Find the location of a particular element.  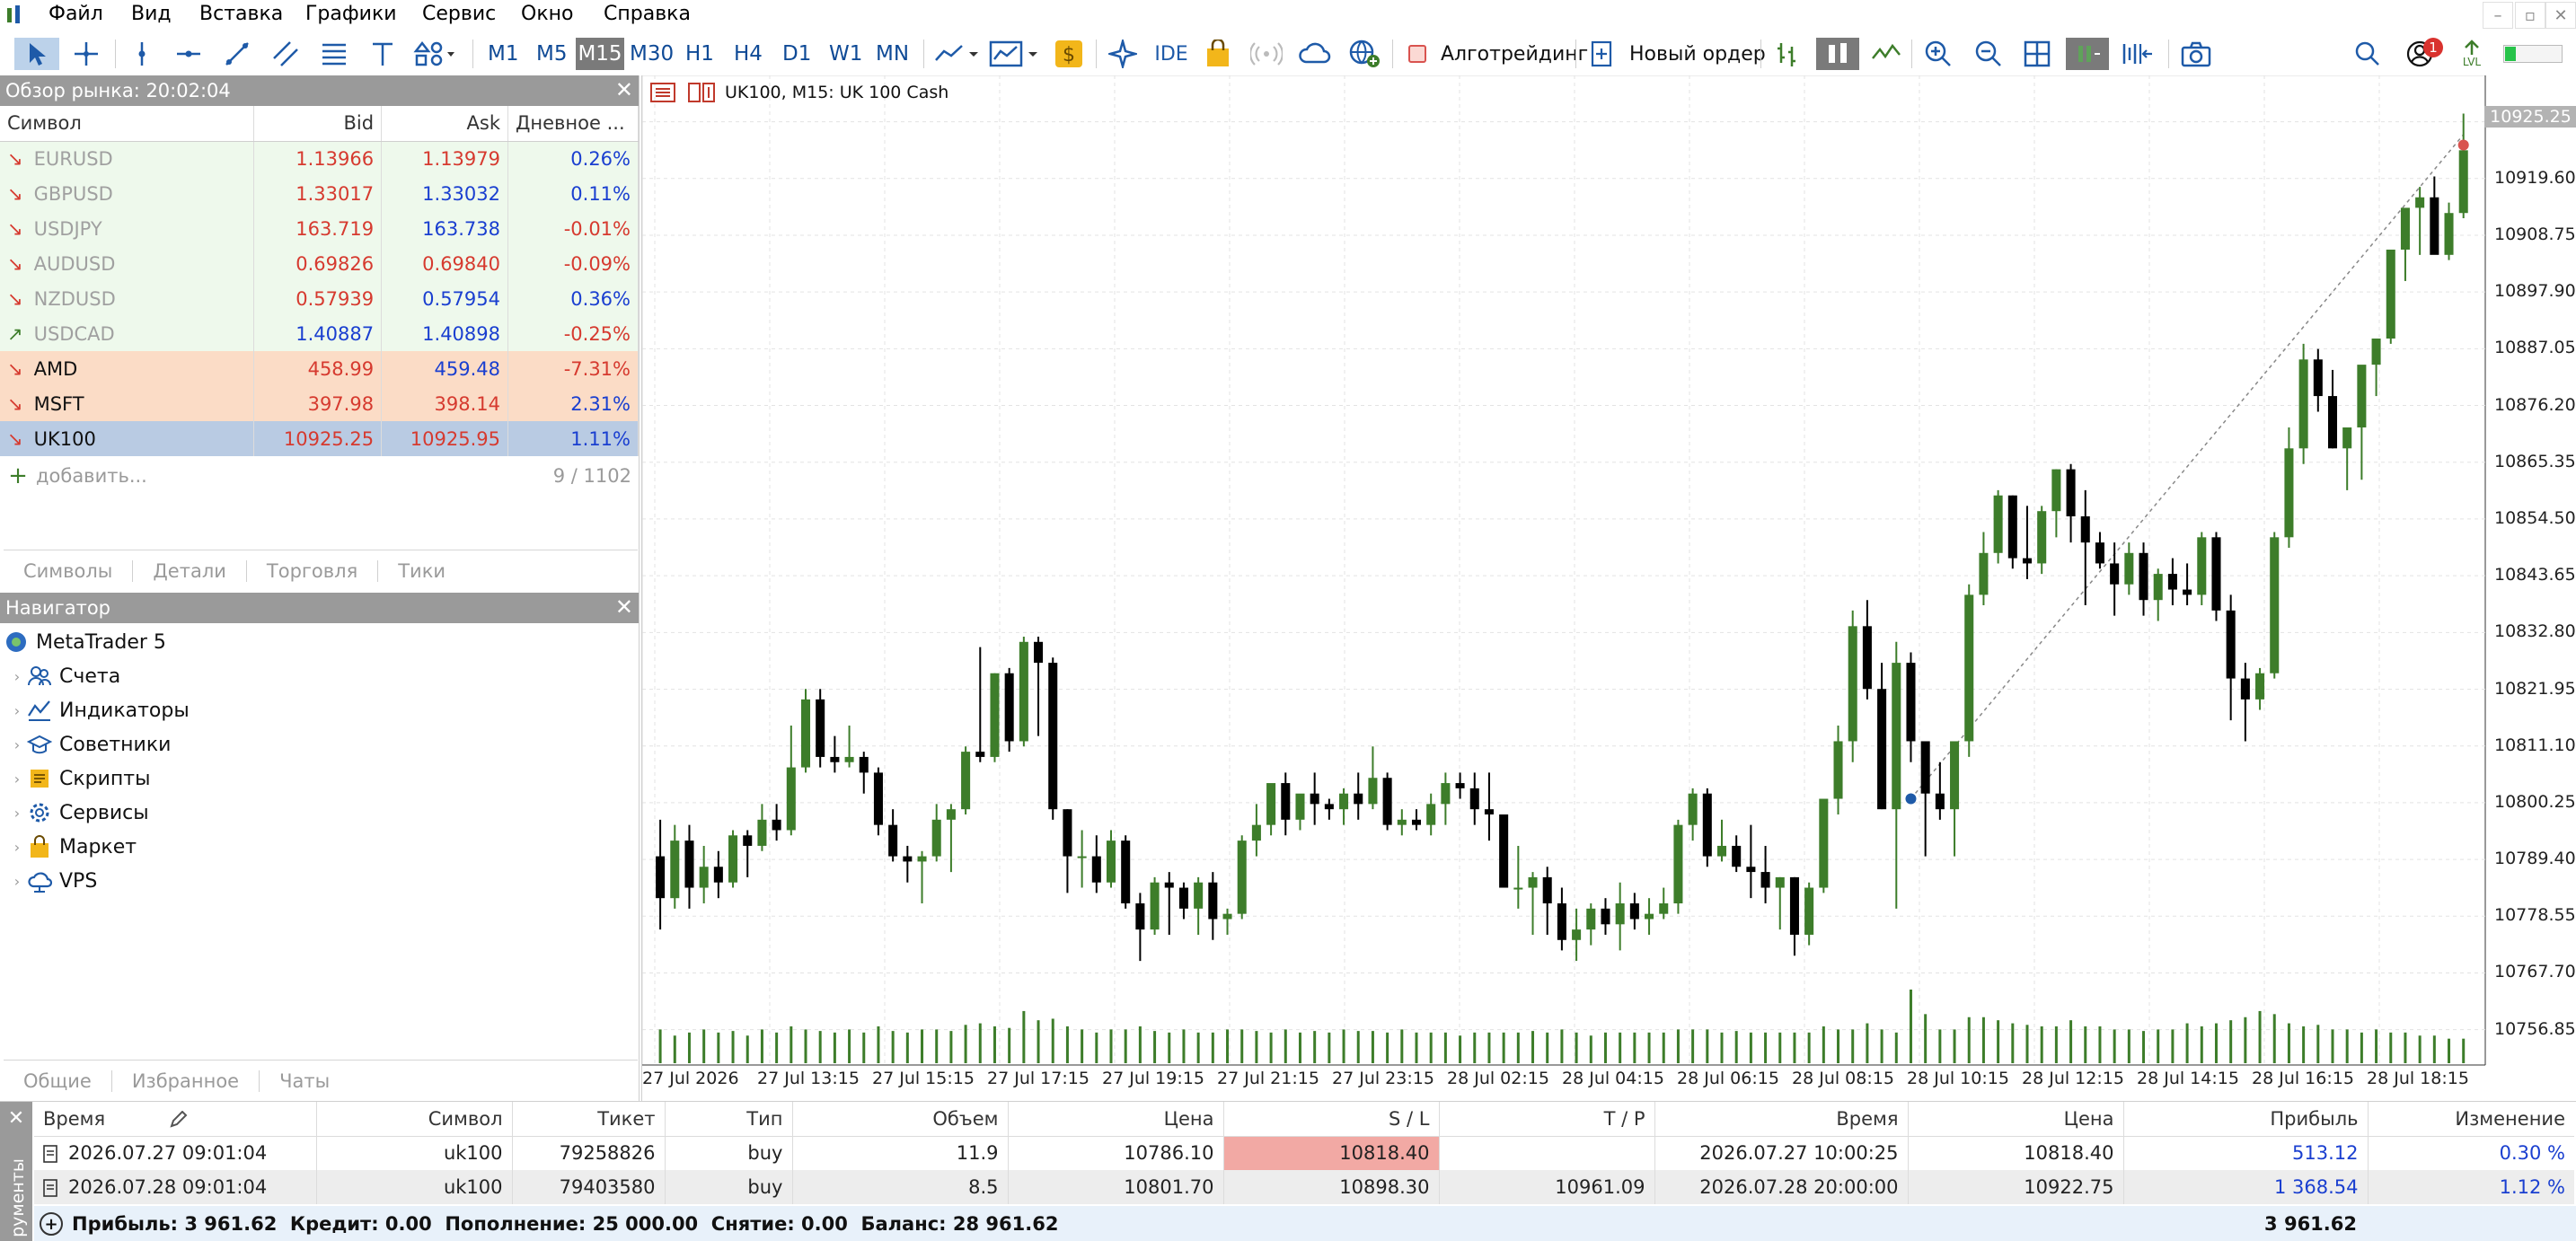

col-ask: Ask is located at coordinates (444, 124).